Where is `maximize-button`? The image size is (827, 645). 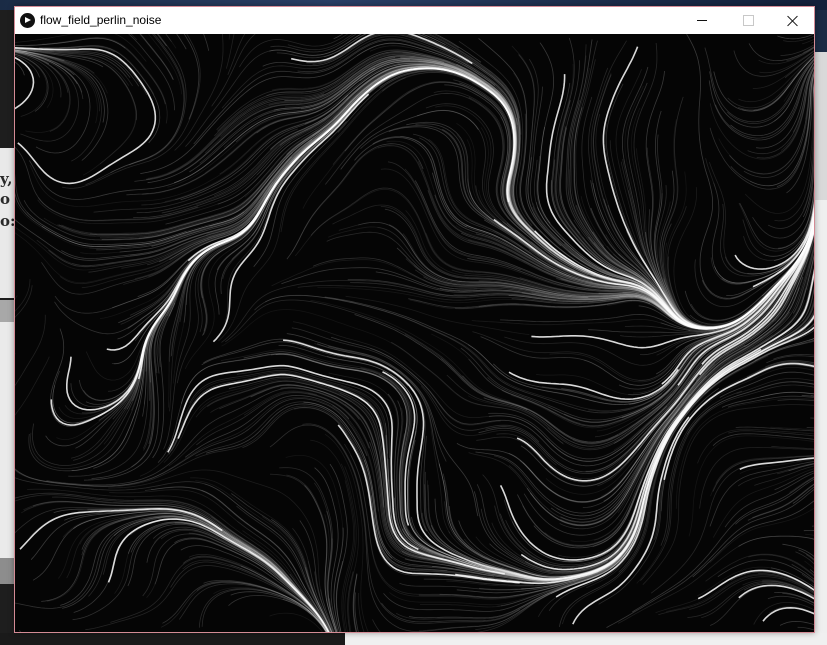 maximize-button is located at coordinates (748, 20).